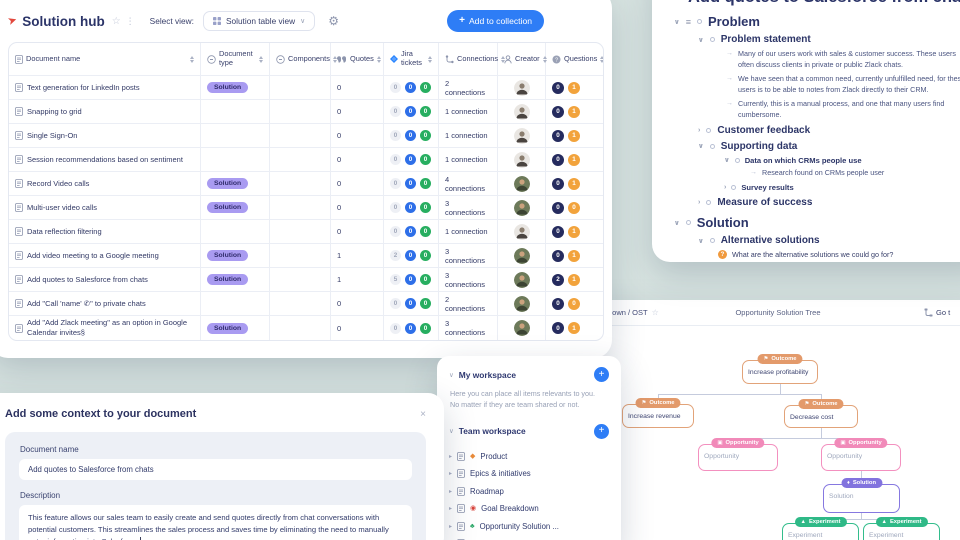 The image size is (960, 540). What do you see at coordinates (937, 312) in the screenshot?
I see `ost-go-link: Go t` at bounding box center [937, 312].